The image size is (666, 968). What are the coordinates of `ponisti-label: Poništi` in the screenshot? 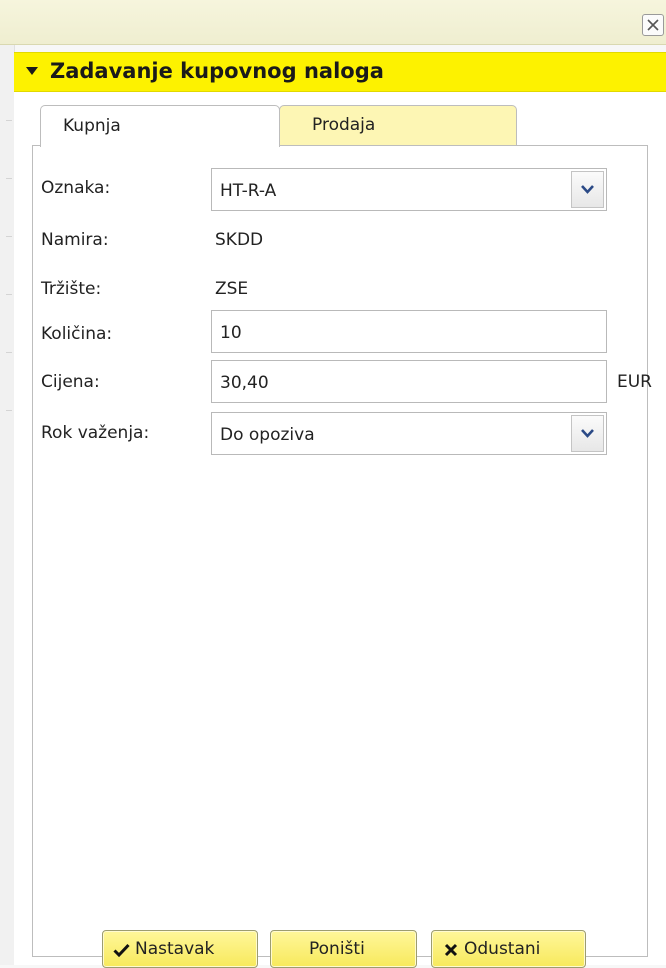 It's located at (337, 949).